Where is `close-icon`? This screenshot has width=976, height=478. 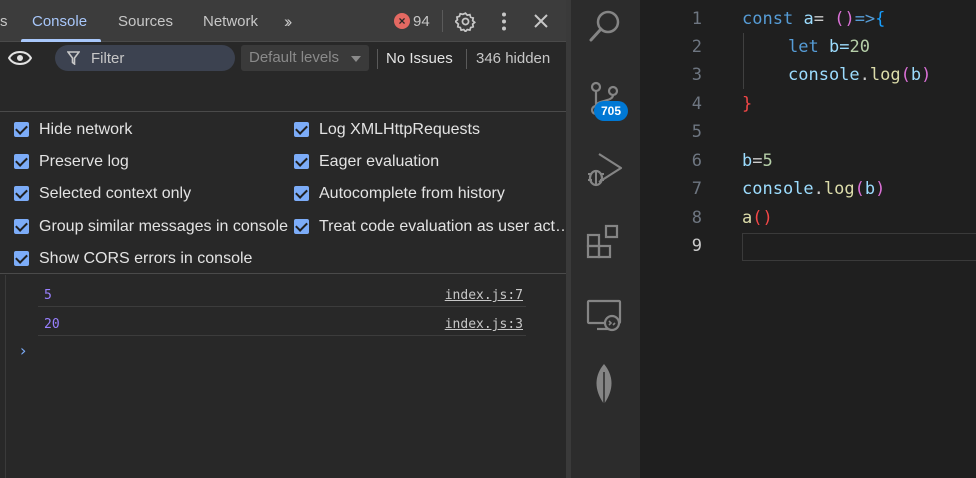 close-icon is located at coordinates (541, 21).